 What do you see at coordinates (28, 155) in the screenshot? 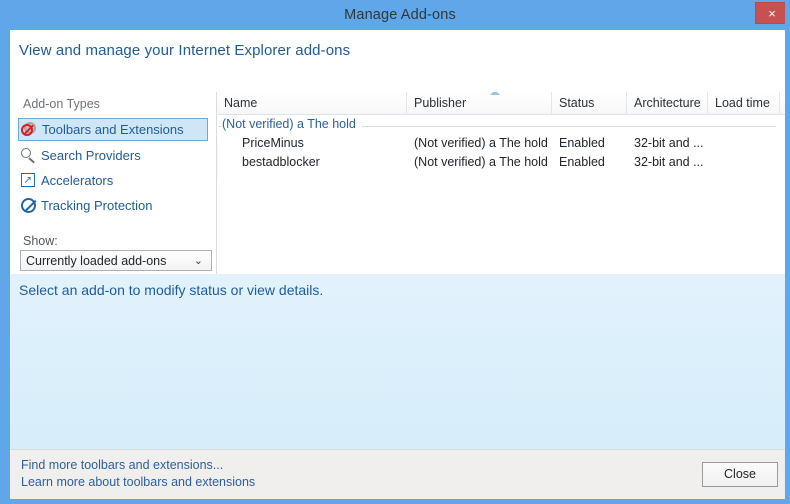
I see `search-providers-icon` at bounding box center [28, 155].